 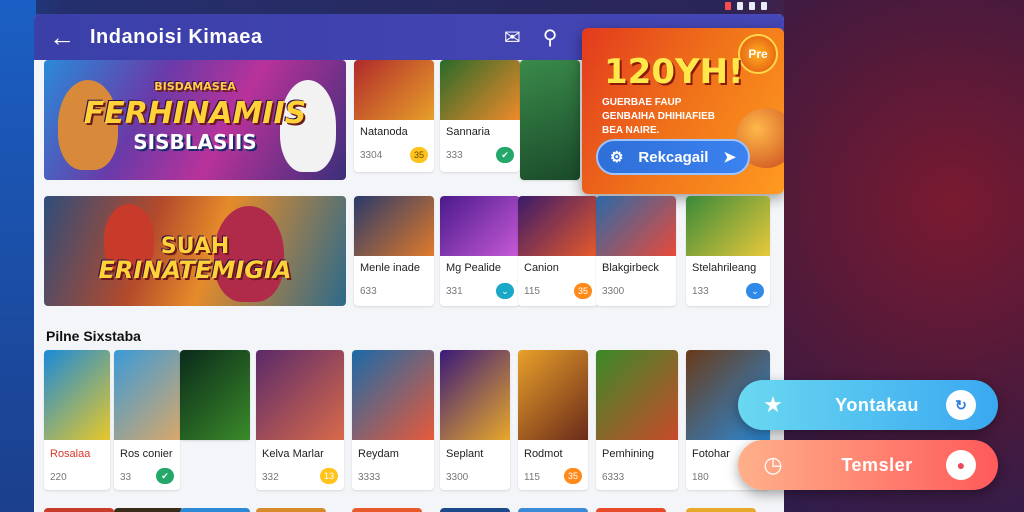 I want to click on promo-cta-label: Rekcagail, so click(x=673, y=157).